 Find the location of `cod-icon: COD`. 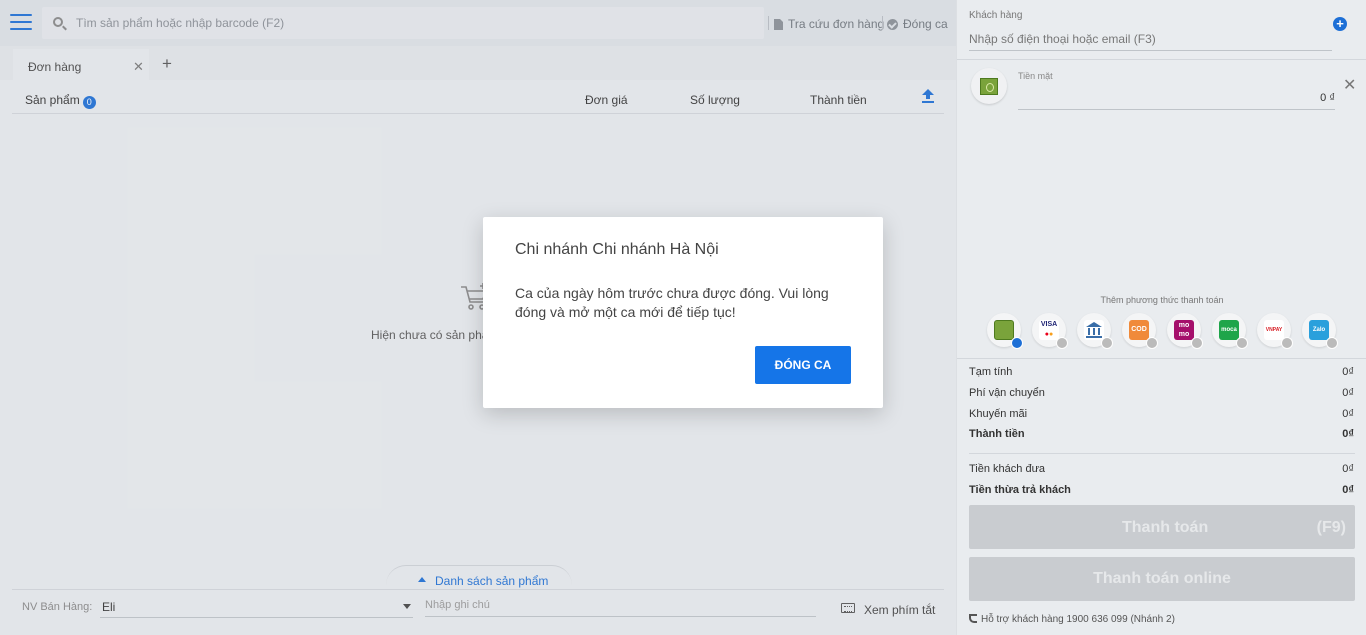

cod-icon: COD is located at coordinates (1139, 330).